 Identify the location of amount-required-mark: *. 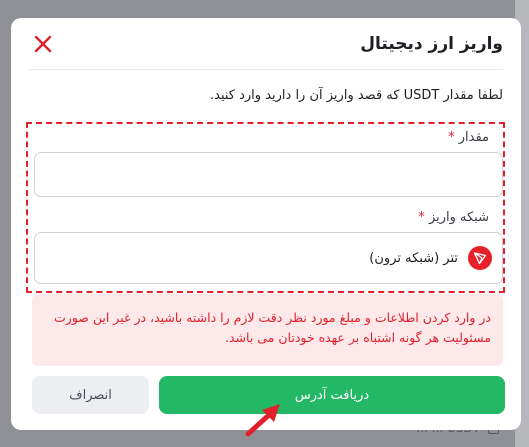
(451, 137).